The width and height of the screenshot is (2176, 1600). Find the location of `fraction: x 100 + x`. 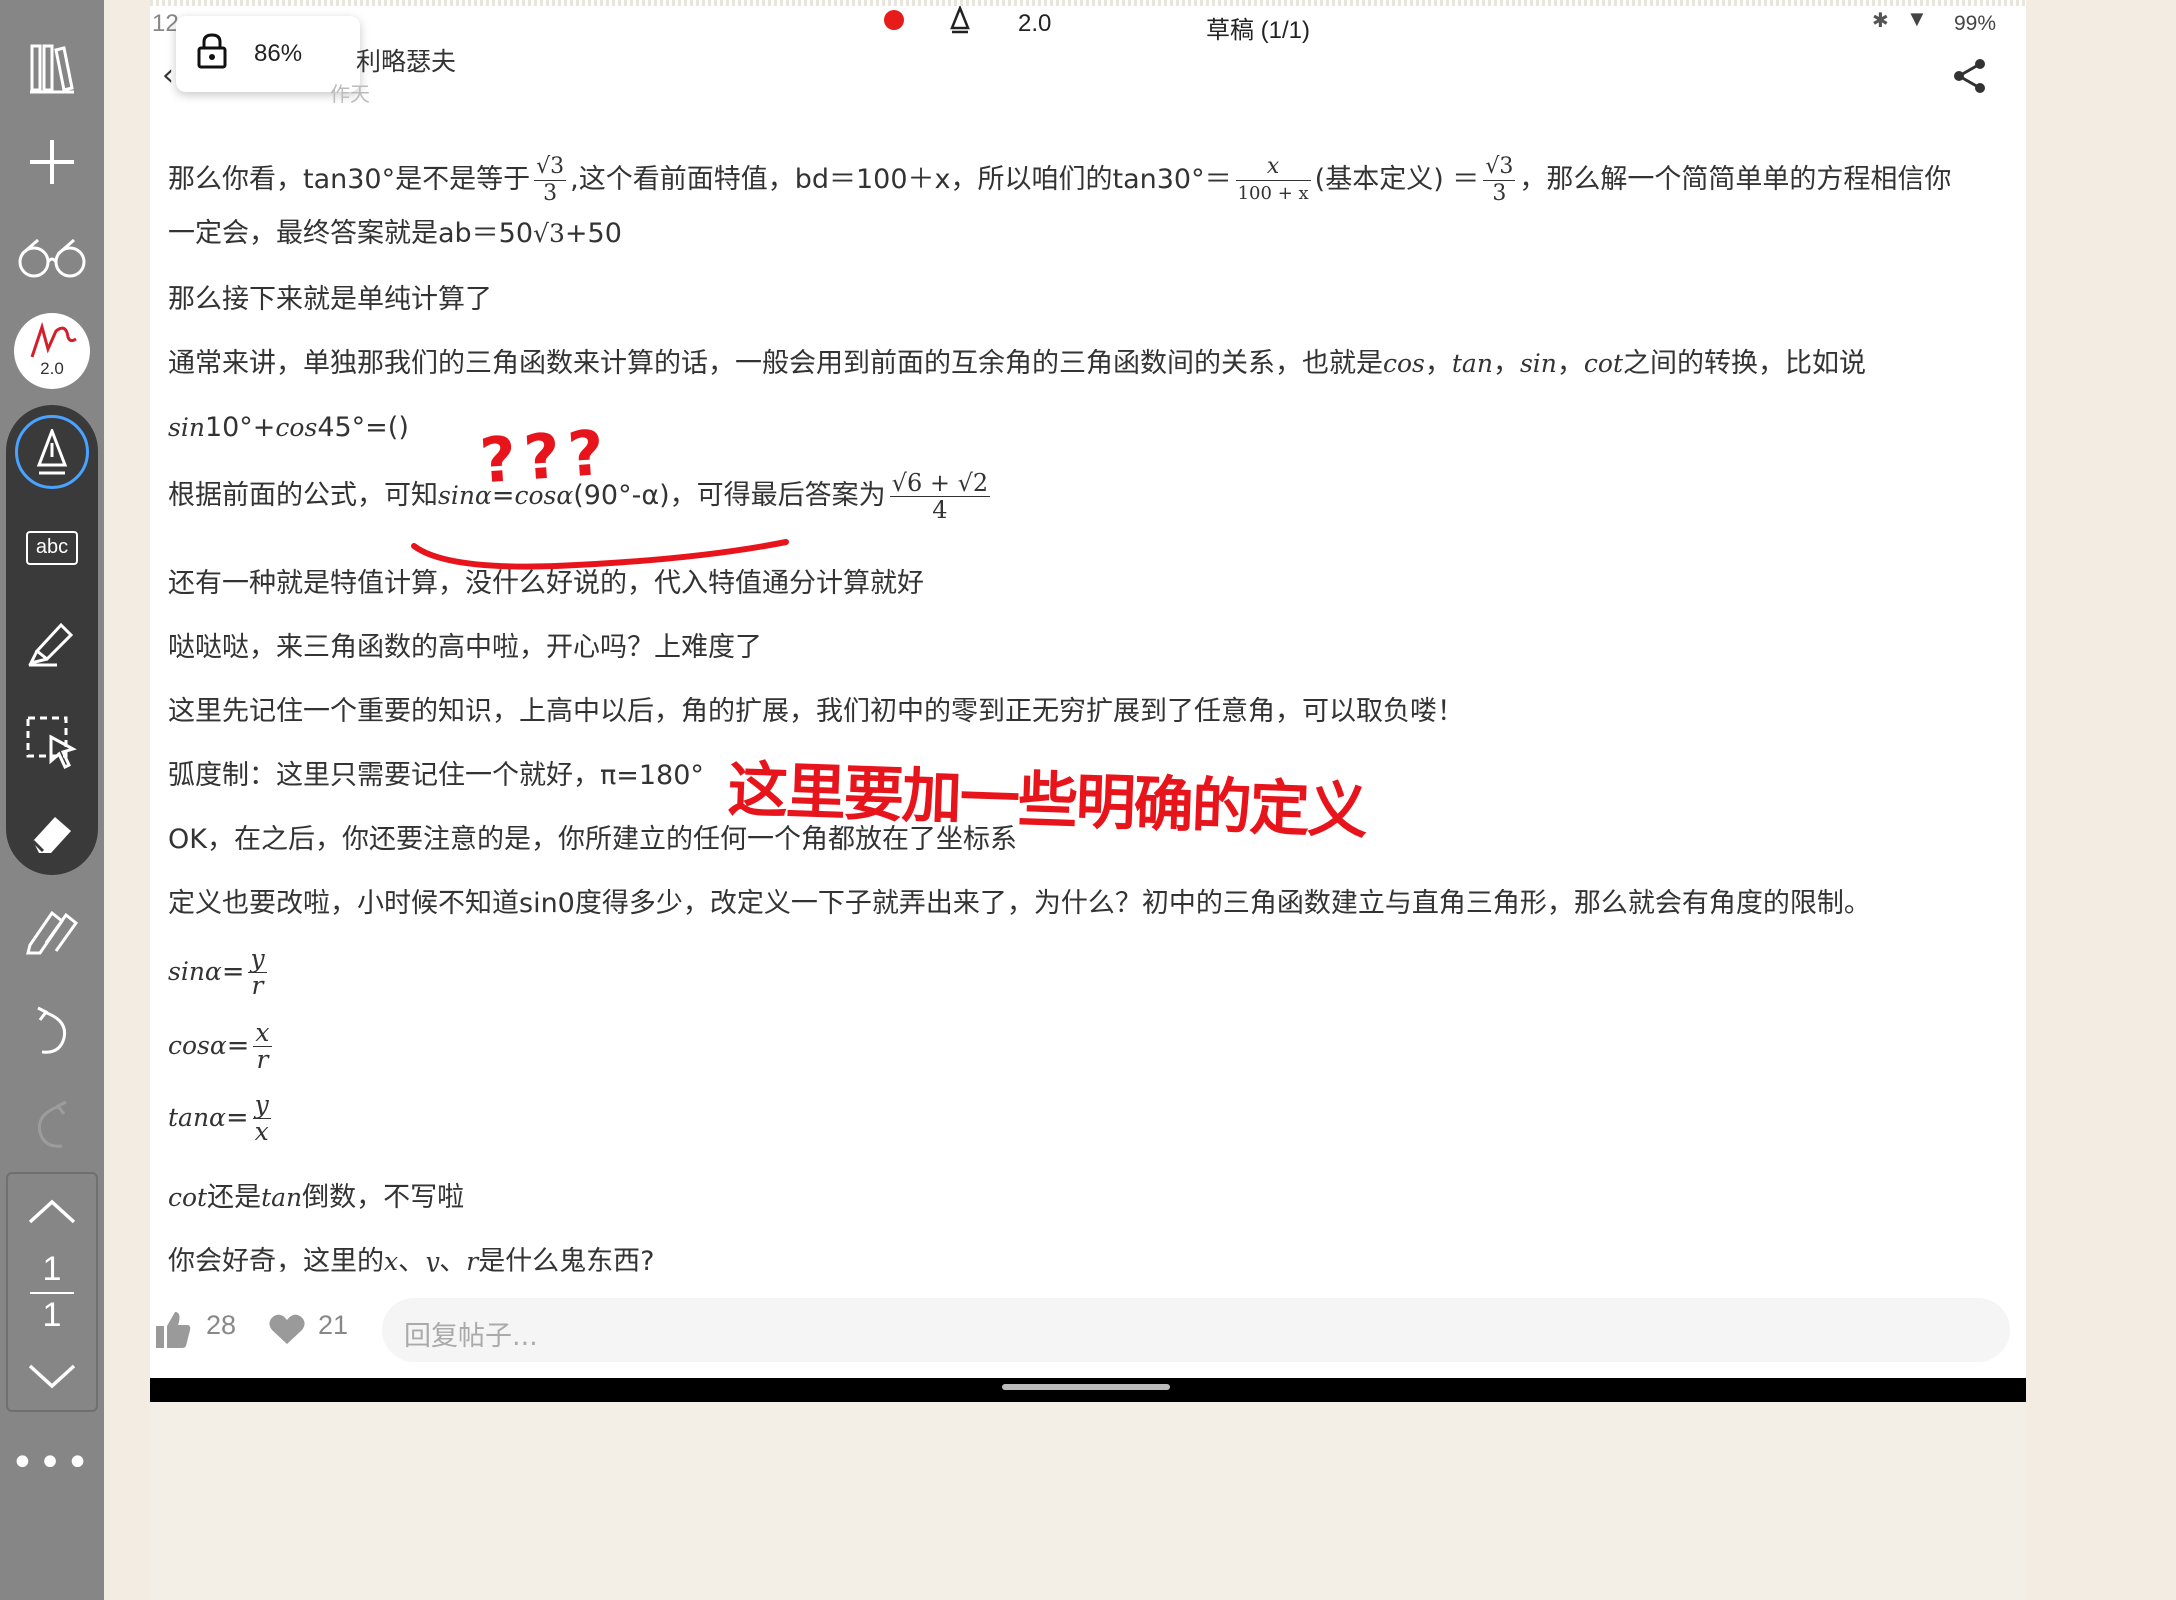

fraction: x 100 + x is located at coordinates (1273, 180).